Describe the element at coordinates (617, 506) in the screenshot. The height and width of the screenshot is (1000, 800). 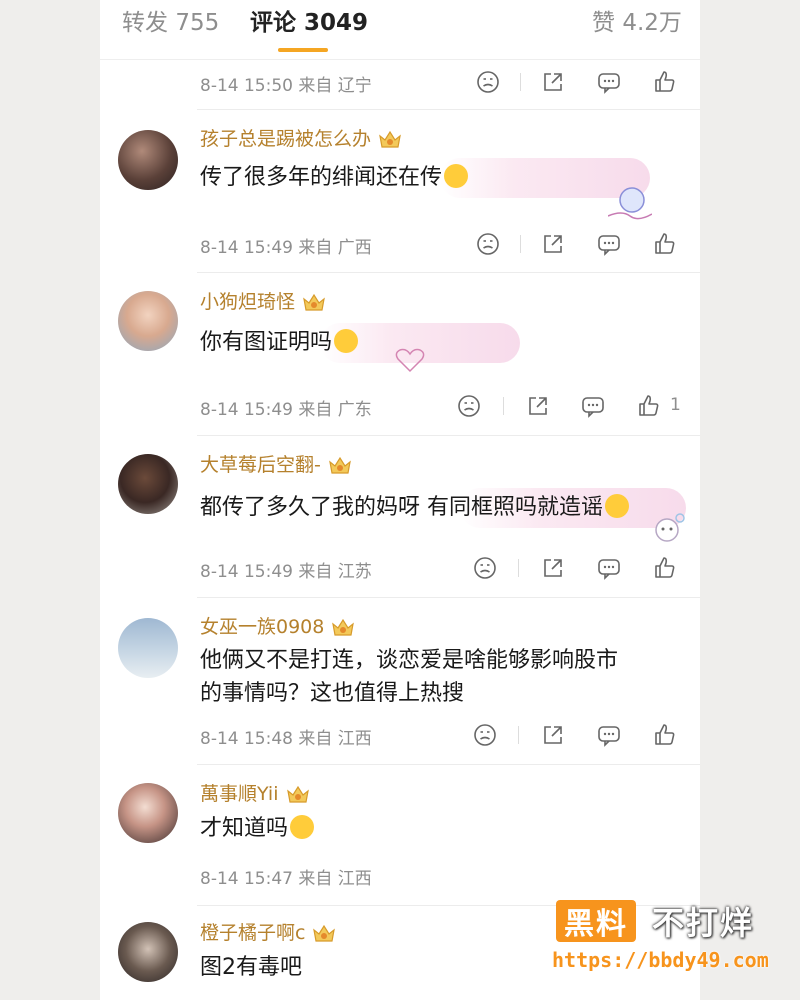
I see `smile-emoji-icon` at that location.